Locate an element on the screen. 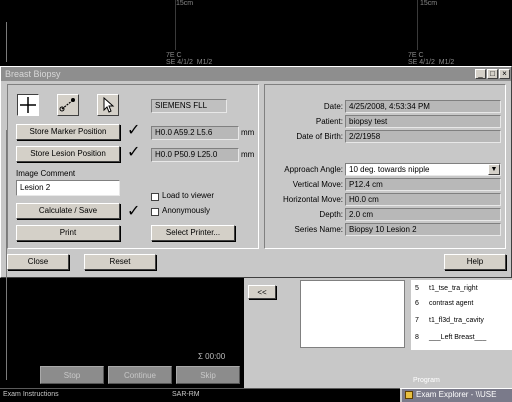 Image resolution: width=512 pixels, height=402 pixels. depth-label: Depth: is located at coordinates (331, 214).